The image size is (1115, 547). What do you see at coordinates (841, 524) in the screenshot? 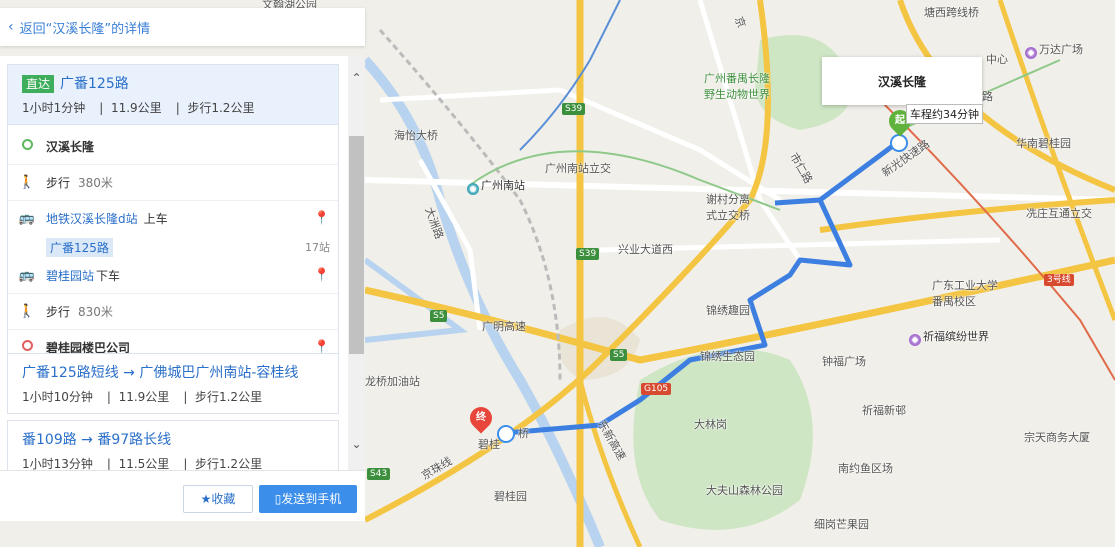
I see `map-label: 细岗芒果园` at bounding box center [841, 524].